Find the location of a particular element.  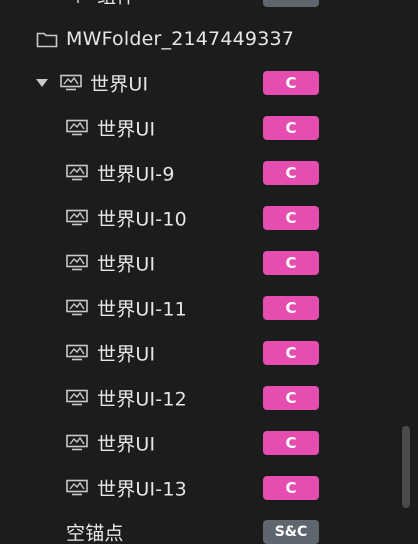

tree-row-world-ui-parent: 世界UI C is located at coordinates (200, 82).